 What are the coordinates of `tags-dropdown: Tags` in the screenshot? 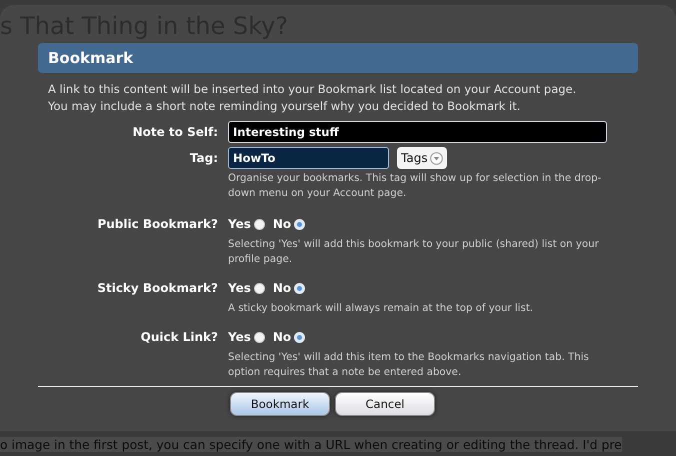 It's located at (422, 158).